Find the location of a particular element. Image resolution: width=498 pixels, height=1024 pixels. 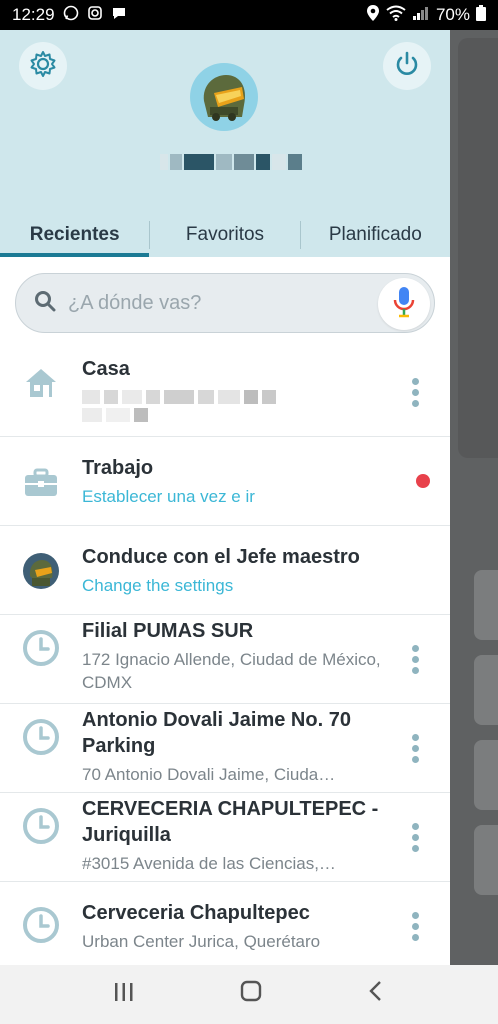

microphone-icon is located at coordinates (404, 304).